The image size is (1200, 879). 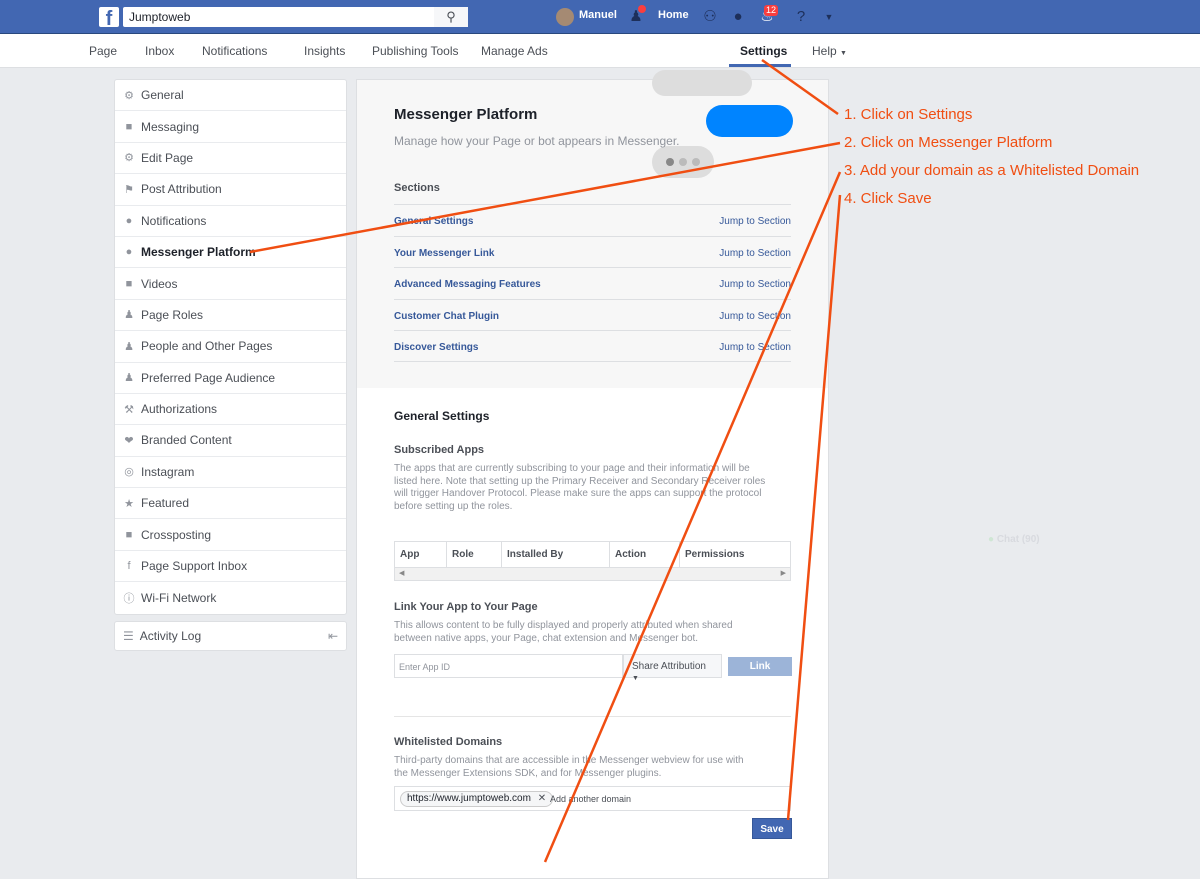 I want to click on sidebar-item-messaging: ■ Messaging, so click(x=230, y=127).